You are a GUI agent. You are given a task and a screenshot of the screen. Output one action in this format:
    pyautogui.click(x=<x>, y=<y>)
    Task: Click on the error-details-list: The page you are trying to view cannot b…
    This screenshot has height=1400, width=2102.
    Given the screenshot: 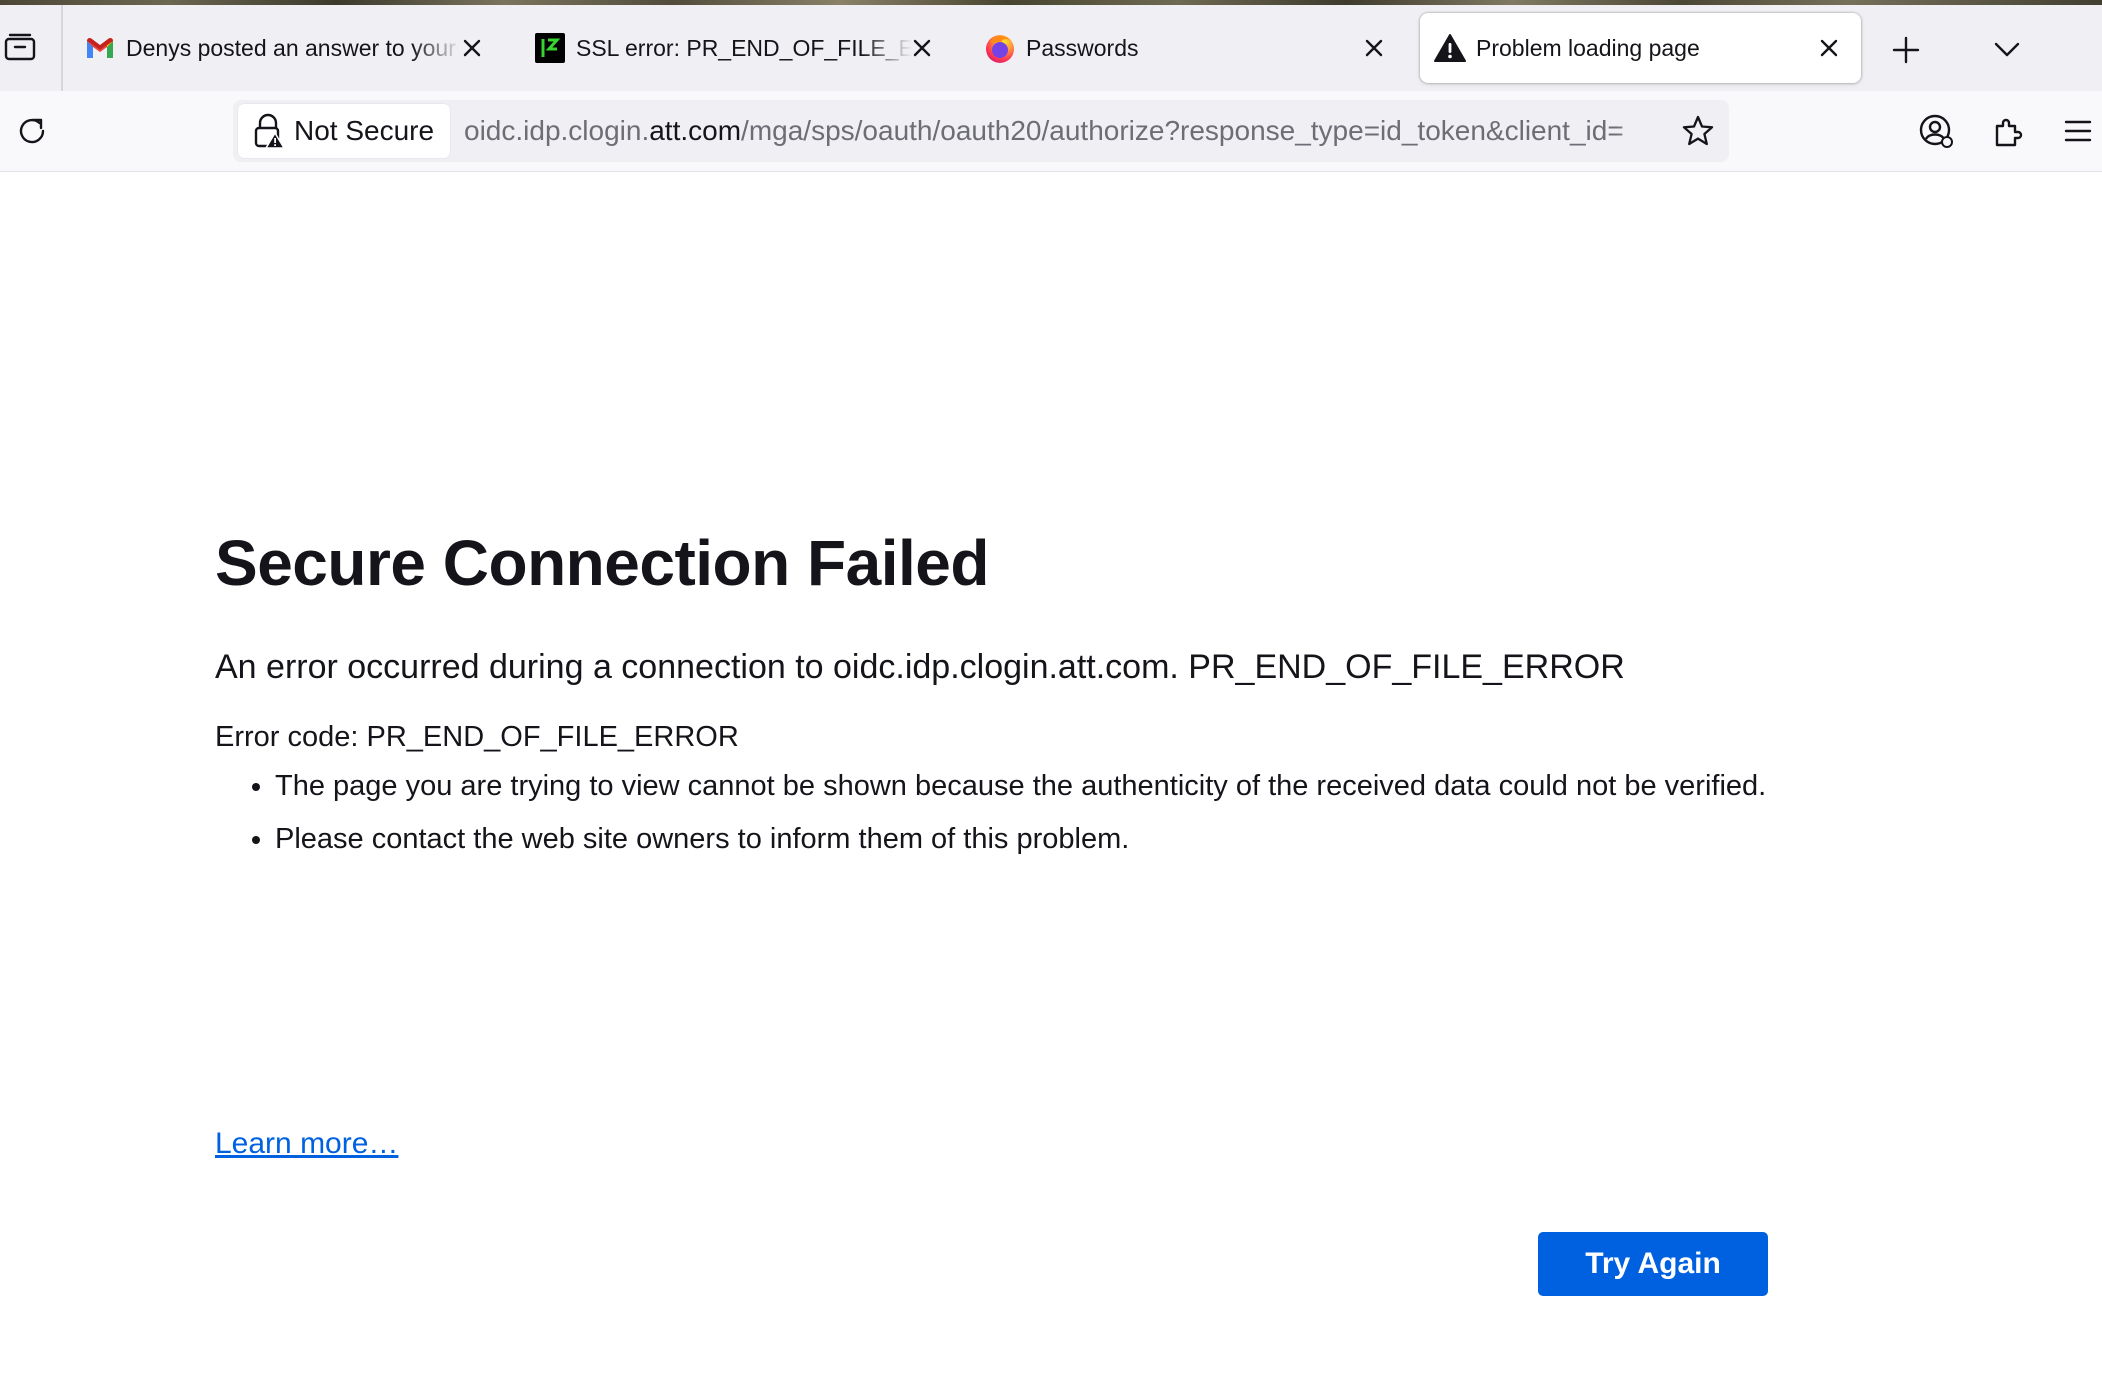 What is the action you would take?
    pyautogui.click(x=1025, y=819)
    